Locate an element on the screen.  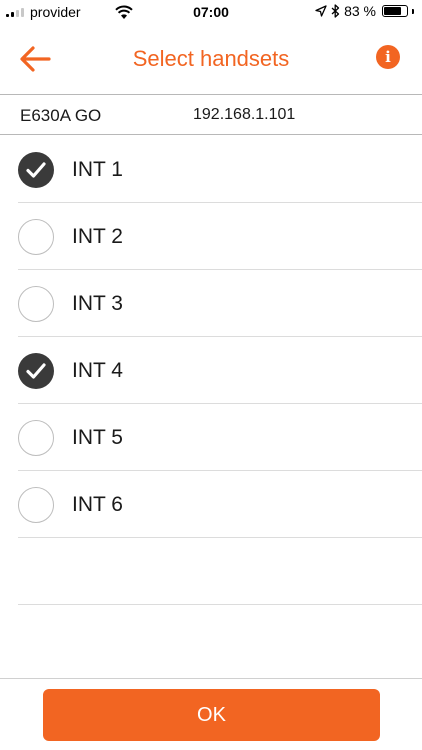
handset-item: INT 2 is located at coordinates (220, 236).